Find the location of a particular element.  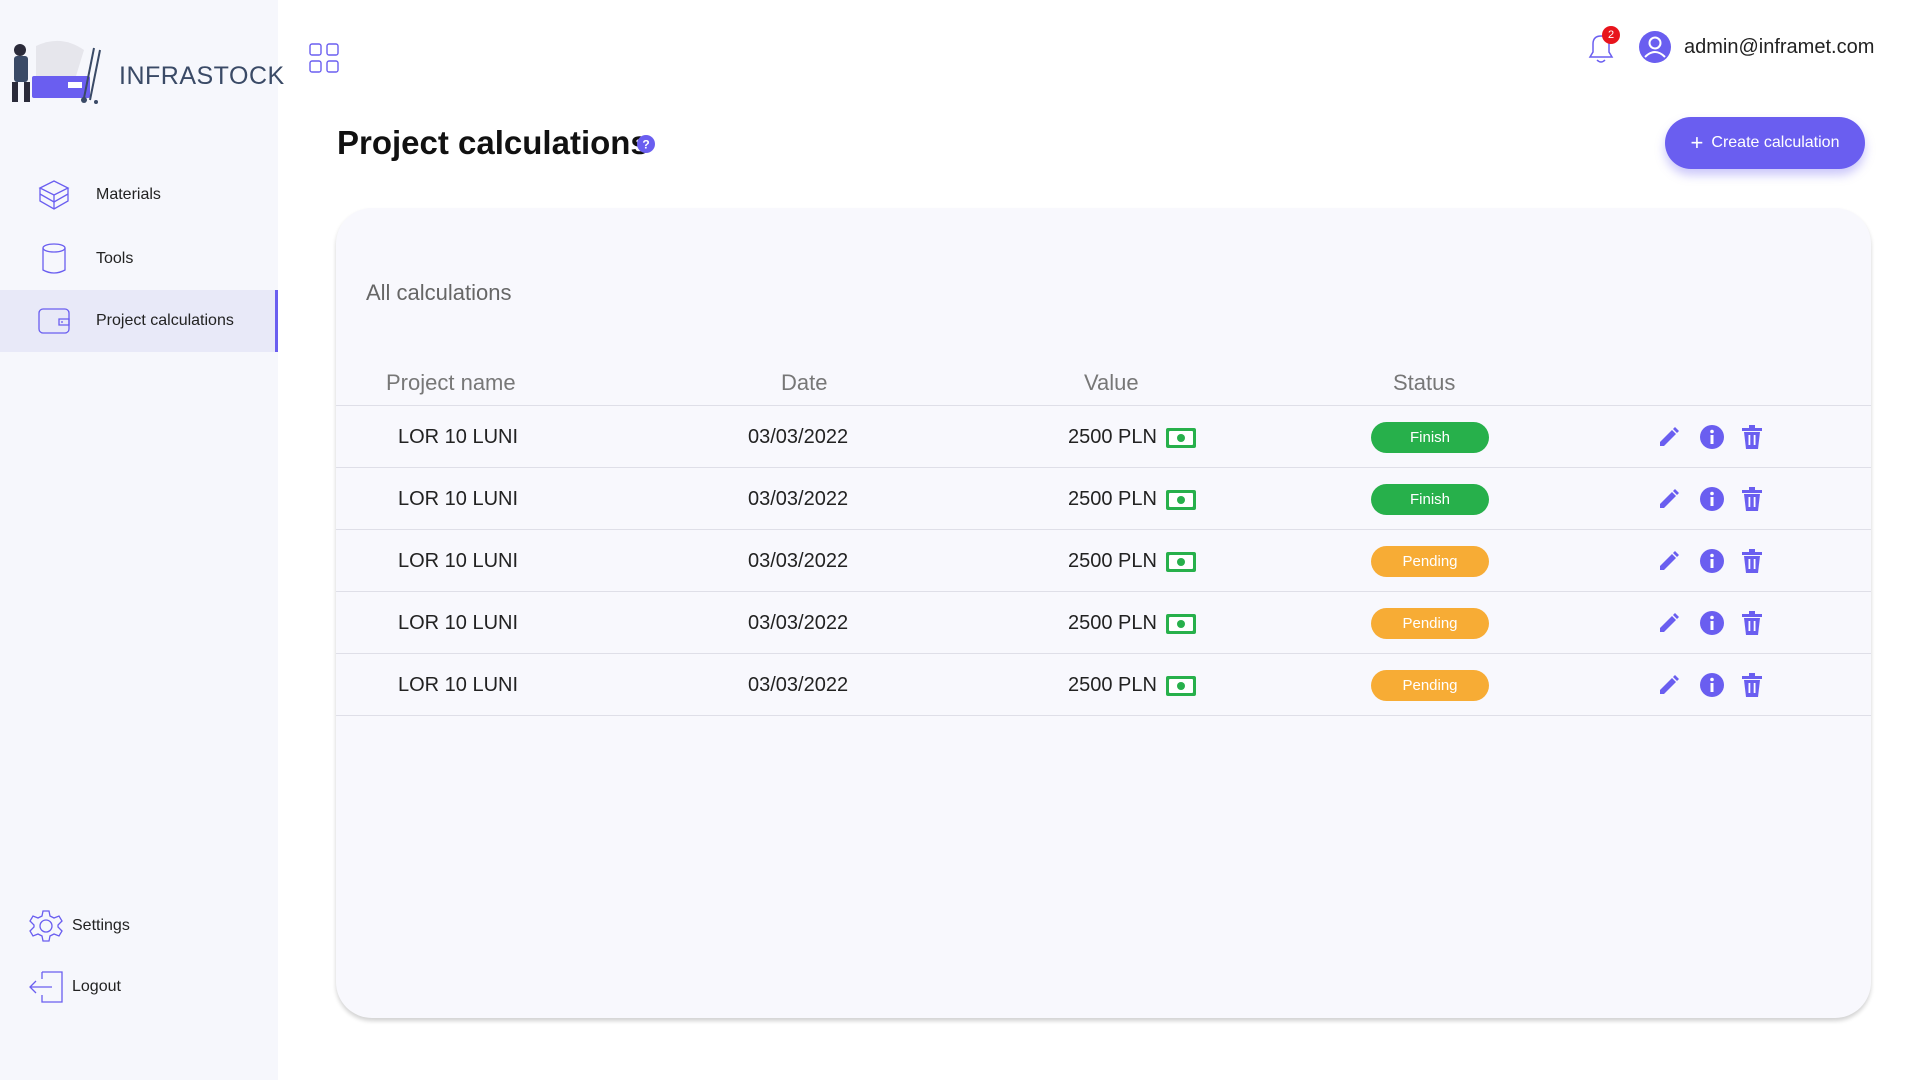

sidebar-item-materials: Materials is located at coordinates (139, 195).